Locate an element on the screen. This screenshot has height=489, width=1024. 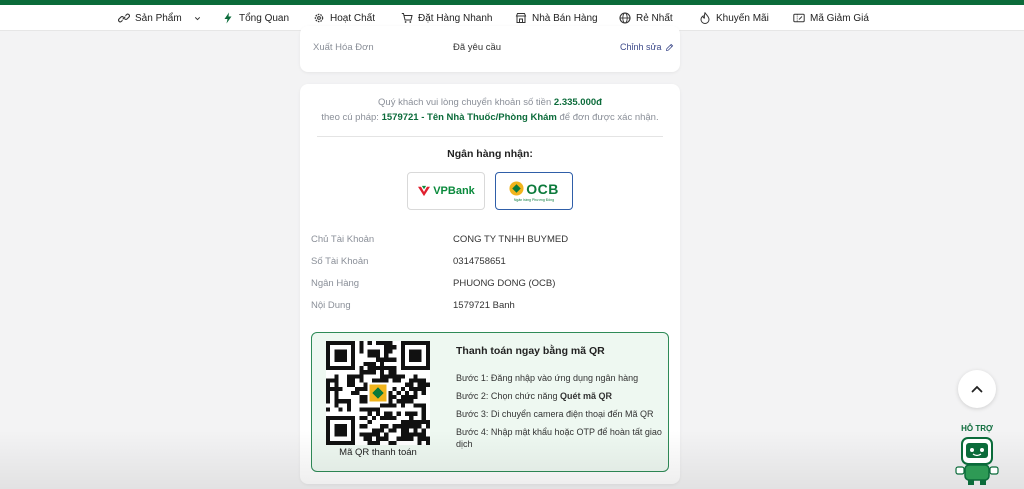
vpbank-logo-icon: VPBank is located at coordinates (446, 191).